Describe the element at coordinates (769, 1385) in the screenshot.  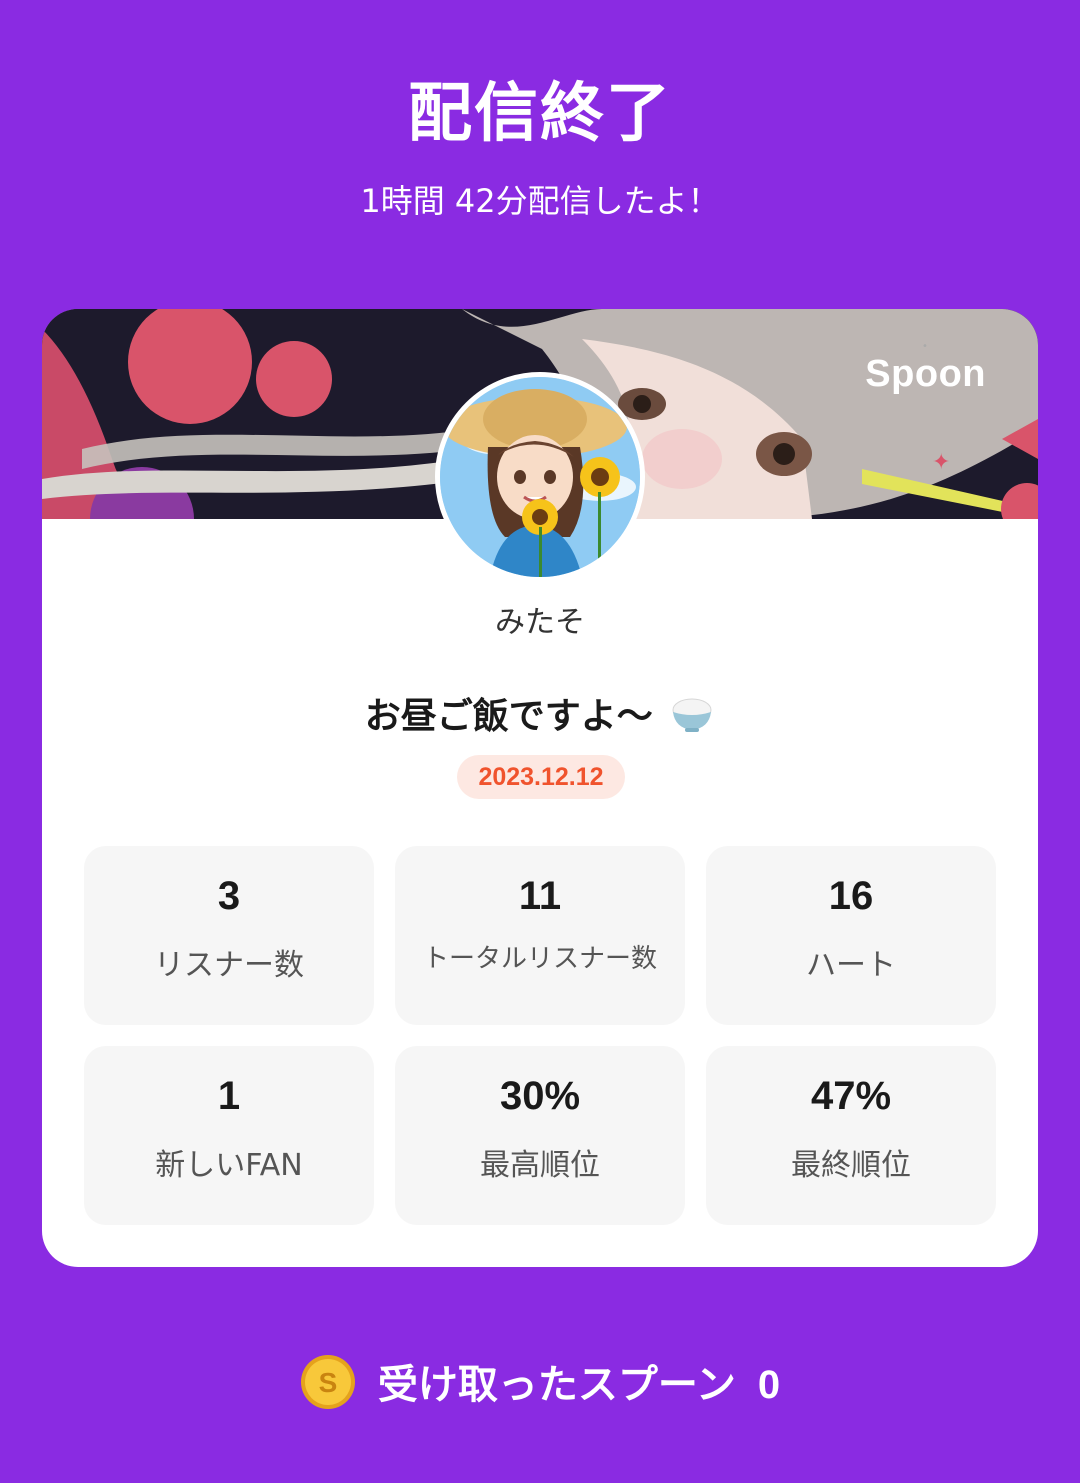
I see `received-spoons-count: 0` at that location.